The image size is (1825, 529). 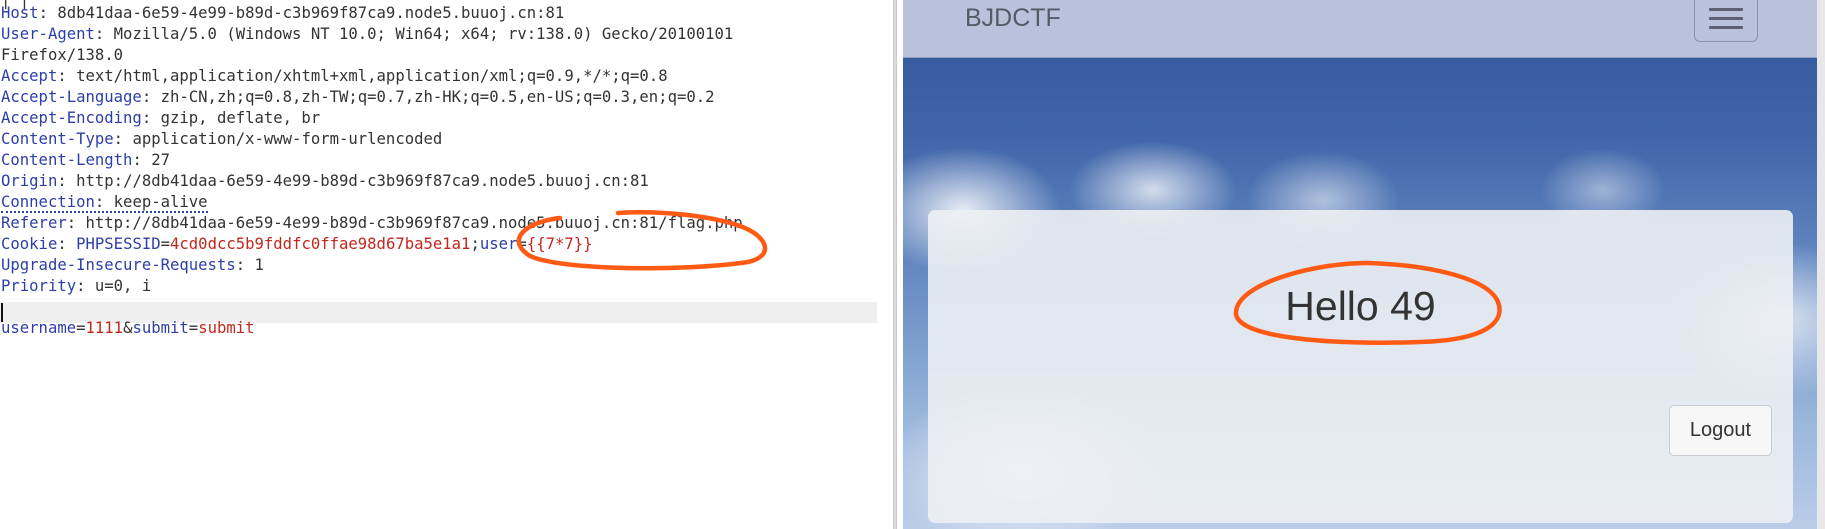 What do you see at coordinates (320, 244) in the screenshot?
I see `cookie-value: 4cd0dcc5b9fddfc0ffae98d67ba5e1a1` at bounding box center [320, 244].